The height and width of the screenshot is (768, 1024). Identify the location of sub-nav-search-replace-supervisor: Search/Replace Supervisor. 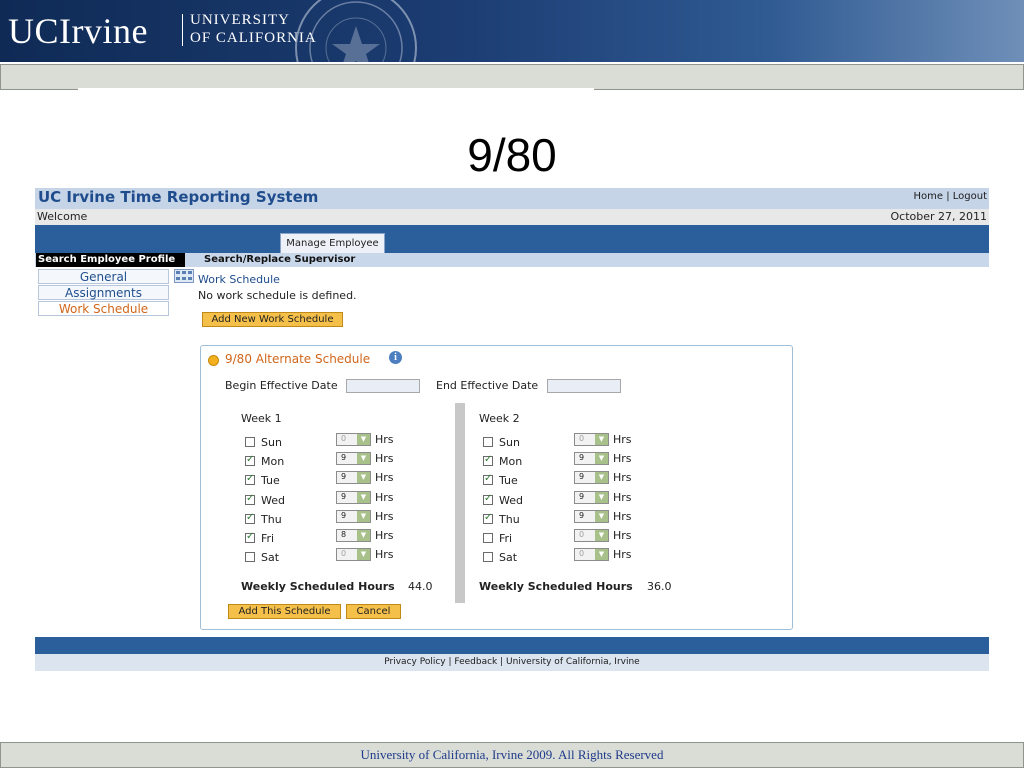
(279, 260).